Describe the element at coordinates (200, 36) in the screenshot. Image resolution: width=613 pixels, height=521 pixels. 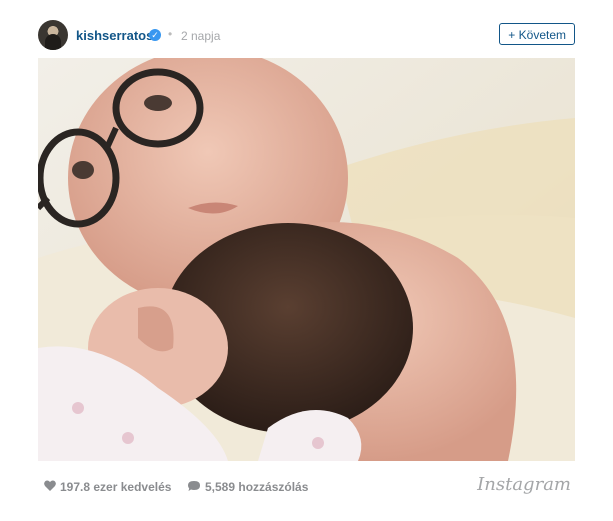
I see `post-time: 2 napja` at that location.